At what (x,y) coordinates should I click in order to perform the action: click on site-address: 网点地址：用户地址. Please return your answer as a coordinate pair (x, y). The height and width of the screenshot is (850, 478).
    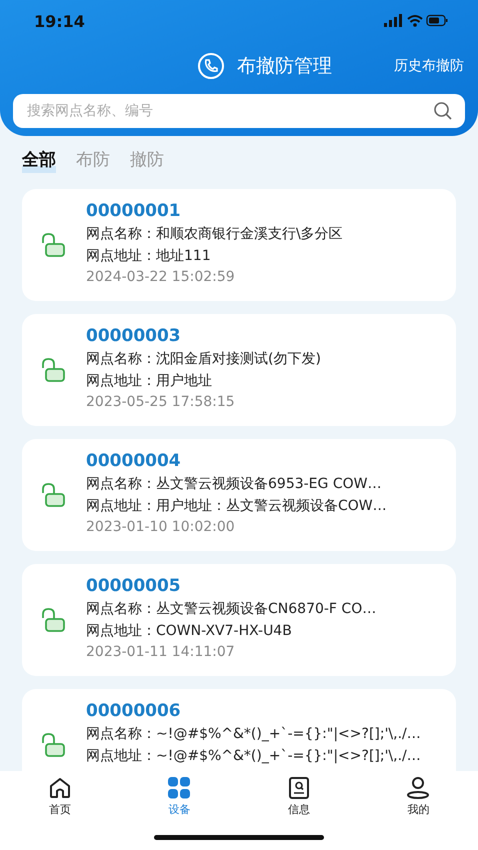
    Looking at the image, I should click on (149, 381).